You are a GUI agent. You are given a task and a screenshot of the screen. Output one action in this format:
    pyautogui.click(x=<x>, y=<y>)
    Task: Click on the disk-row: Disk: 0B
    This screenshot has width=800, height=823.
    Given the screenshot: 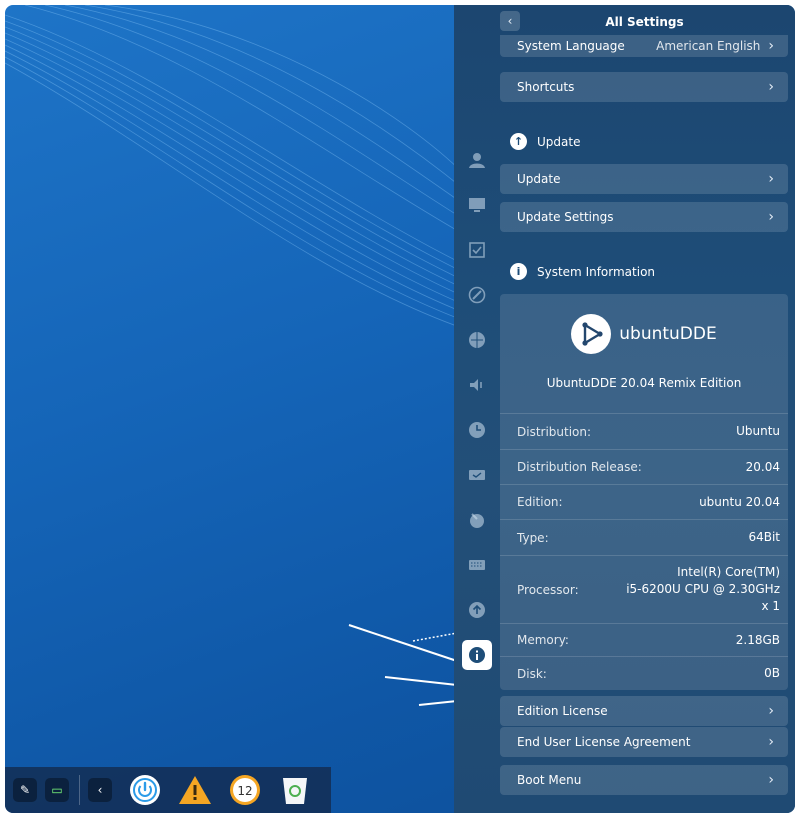 What is the action you would take?
    pyautogui.click(x=644, y=673)
    